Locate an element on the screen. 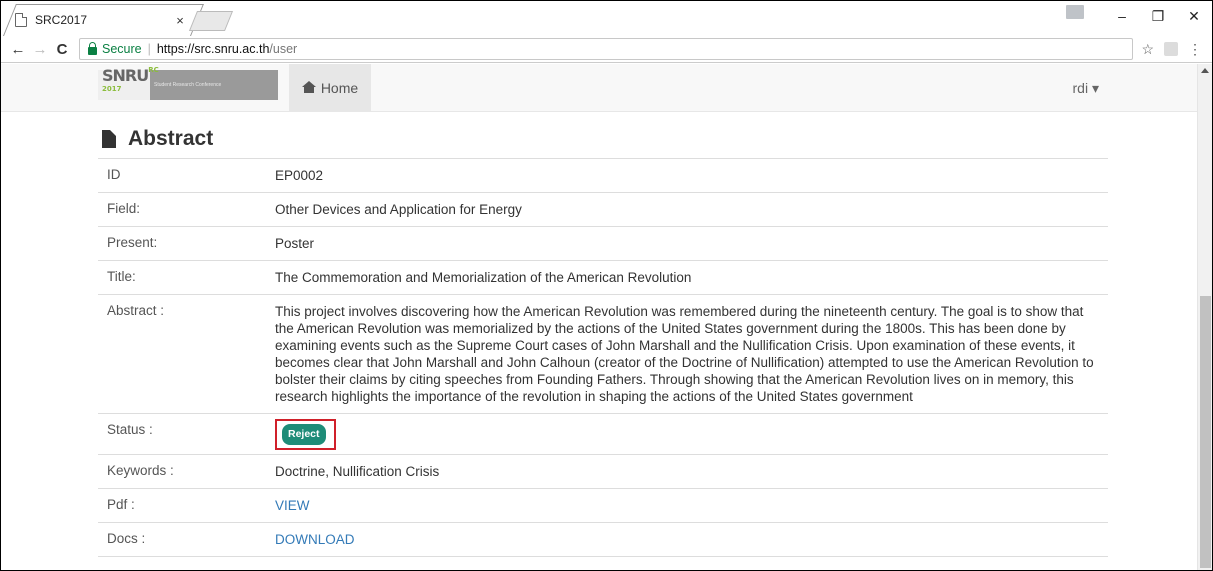  extension-icon is located at coordinates (1171, 49).